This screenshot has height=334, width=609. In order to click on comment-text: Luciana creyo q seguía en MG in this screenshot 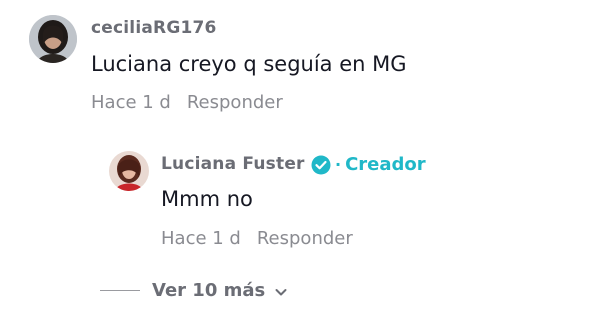, I will do `click(249, 64)`.